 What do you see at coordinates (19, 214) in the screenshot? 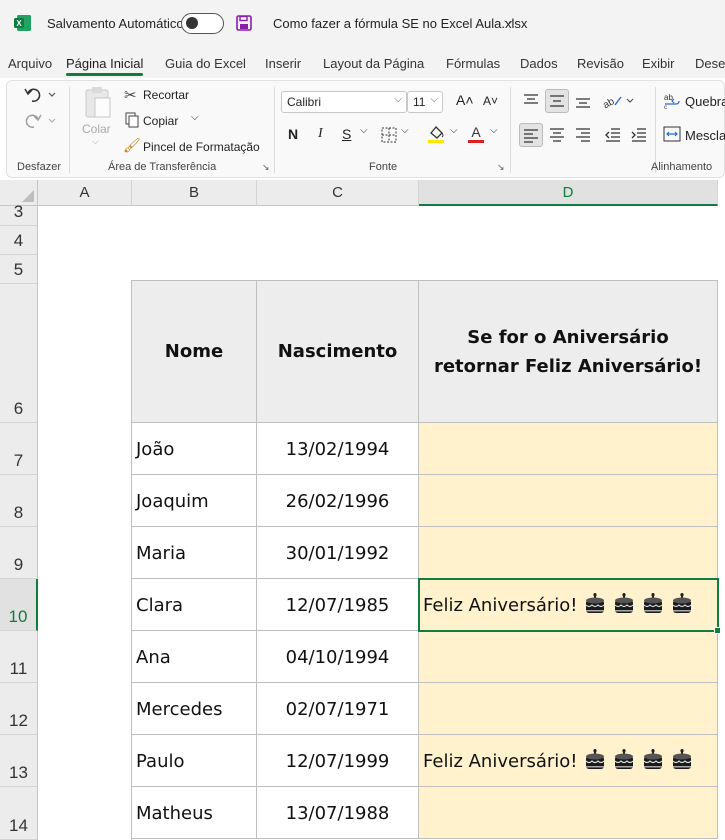
I see `row-header-3: 3` at bounding box center [19, 214].